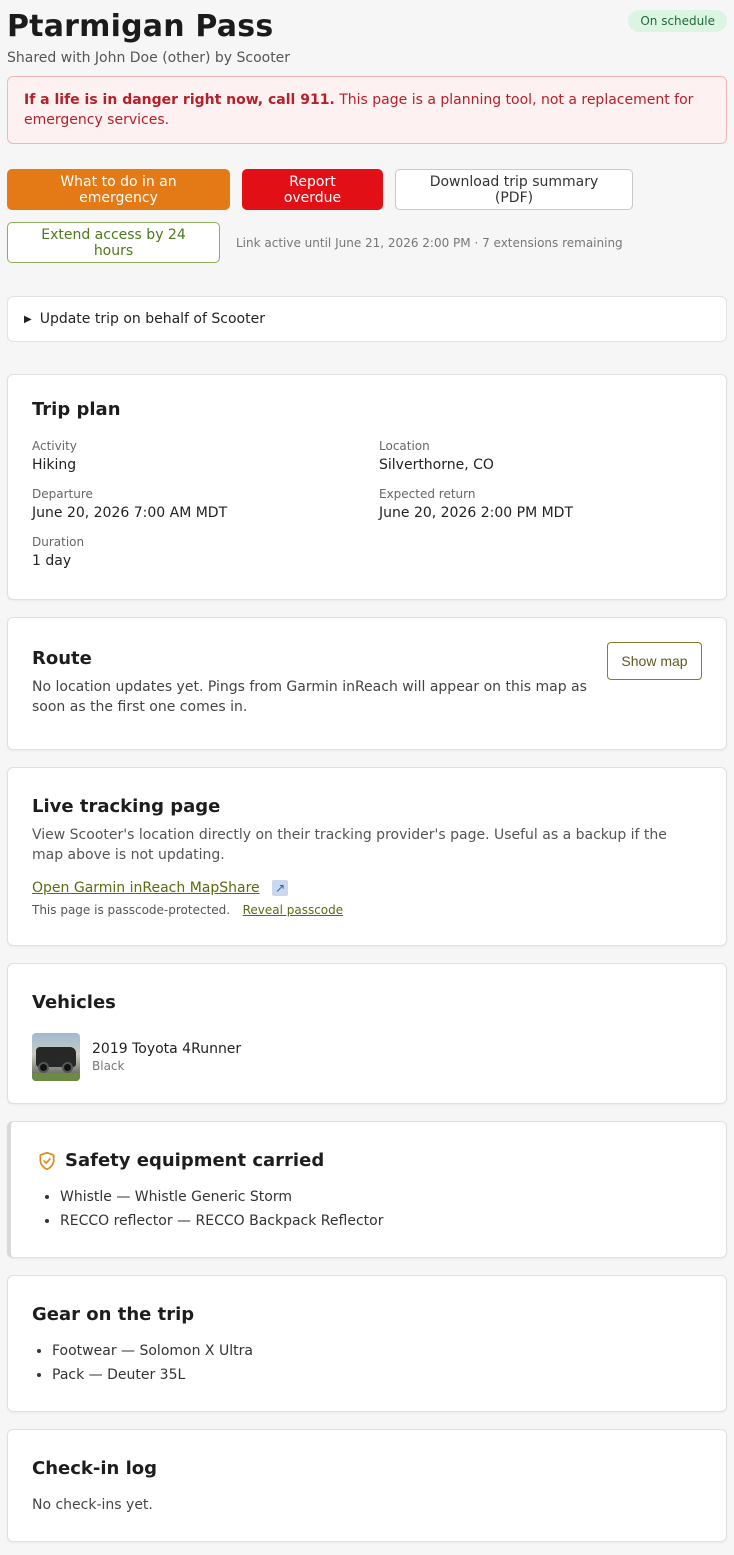 The width and height of the screenshot is (734, 1555). What do you see at coordinates (205, 552) in the screenshot?
I see `field-duration: Duration 1 day` at bounding box center [205, 552].